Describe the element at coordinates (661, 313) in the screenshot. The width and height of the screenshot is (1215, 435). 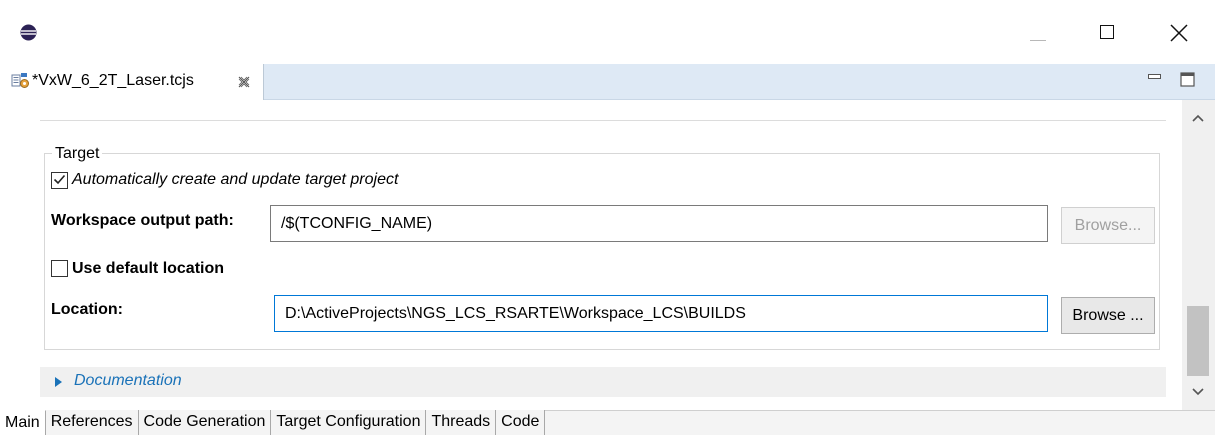
I see `location-input` at that location.